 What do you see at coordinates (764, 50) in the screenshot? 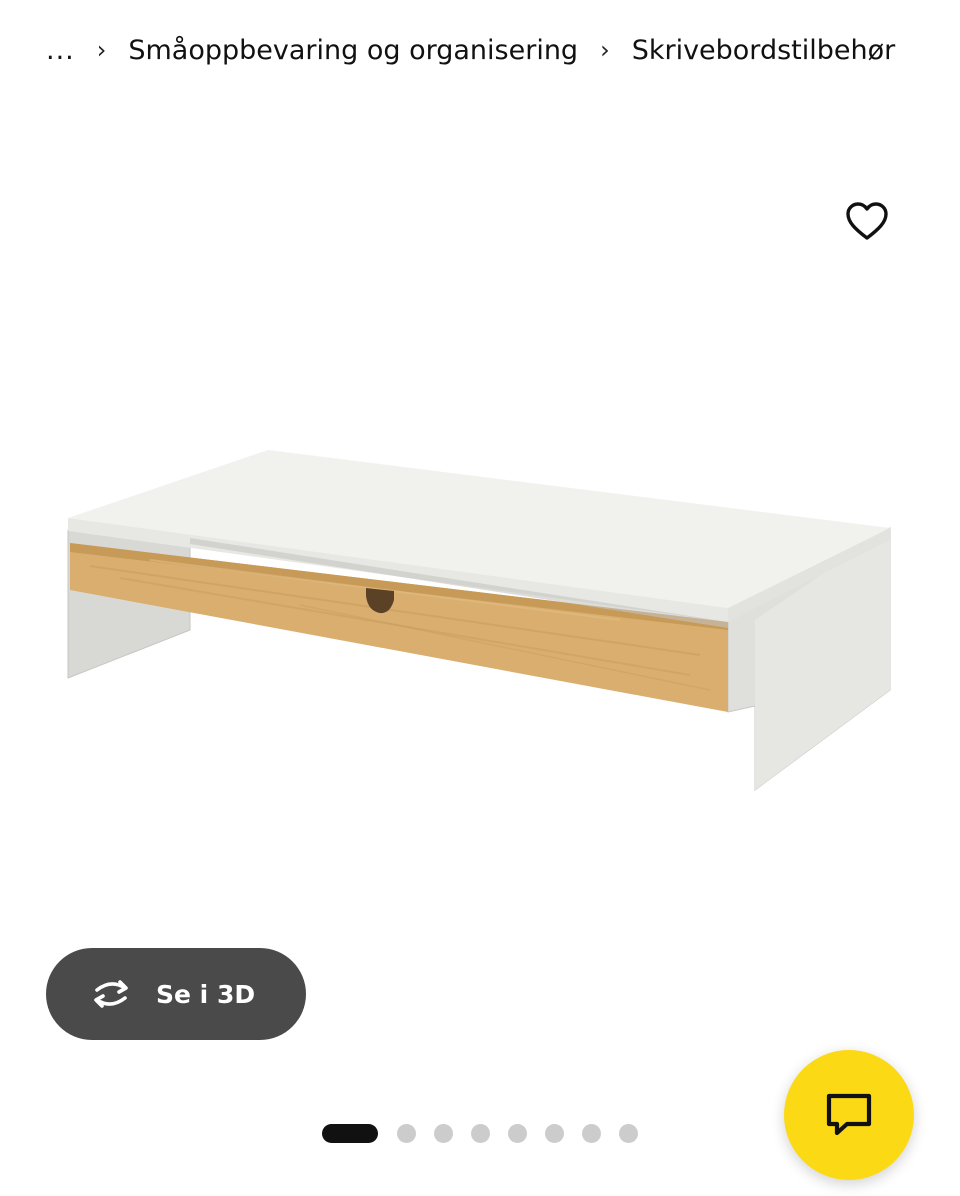
I see `breadcrumb-item-desk-accessories: Skrivebordstilbehør` at bounding box center [764, 50].